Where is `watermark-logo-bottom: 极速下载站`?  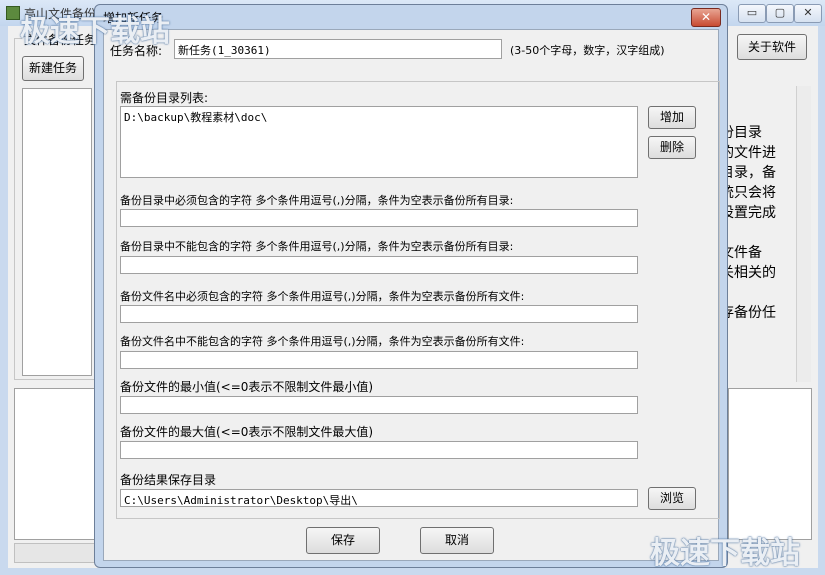 watermark-logo-bottom: 极速下载站 is located at coordinates (725, 553).